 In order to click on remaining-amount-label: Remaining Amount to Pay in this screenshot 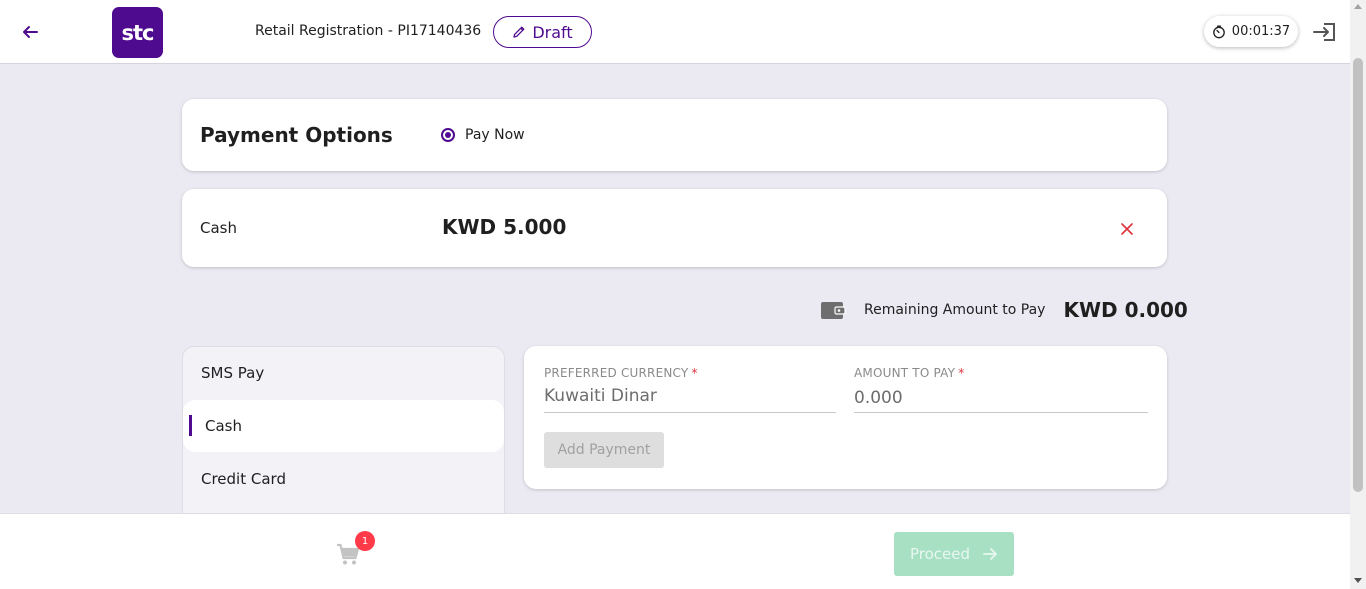, I will do `click(955, 310)`.